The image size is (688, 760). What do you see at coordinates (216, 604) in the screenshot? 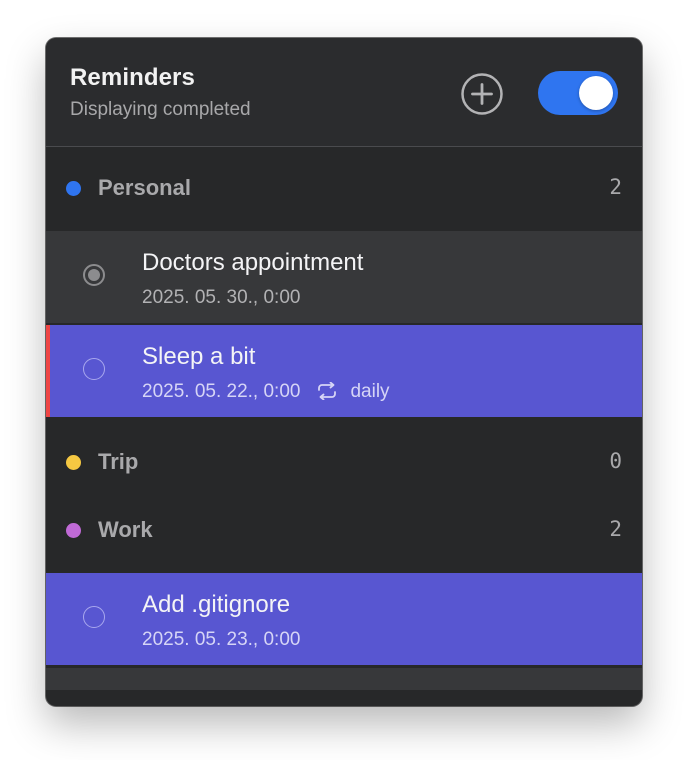
I see `reminder-title: Add .gitignore` at bounding box center [216, 604].